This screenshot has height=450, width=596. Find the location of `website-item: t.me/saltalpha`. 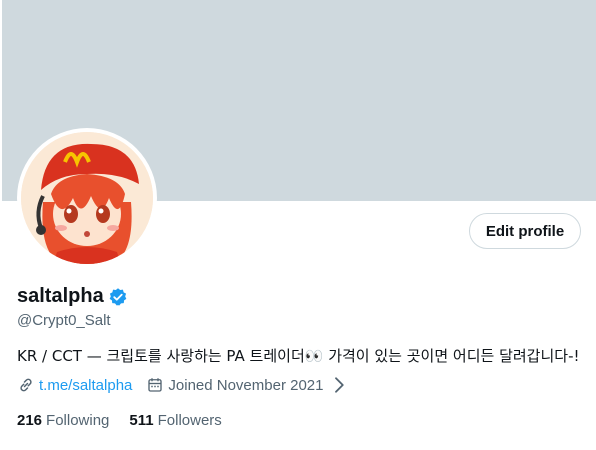

website-item: t.me/saltalpha is located at coordinates (74, 385).